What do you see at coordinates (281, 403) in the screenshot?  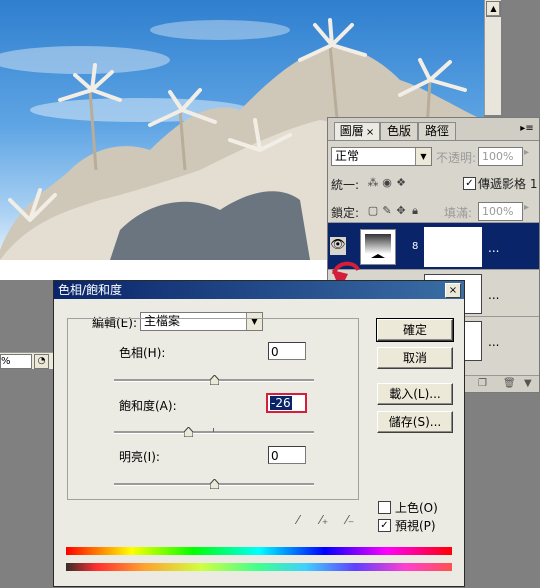 I see `saturation-value: -26` at bounding box center [281, 403].